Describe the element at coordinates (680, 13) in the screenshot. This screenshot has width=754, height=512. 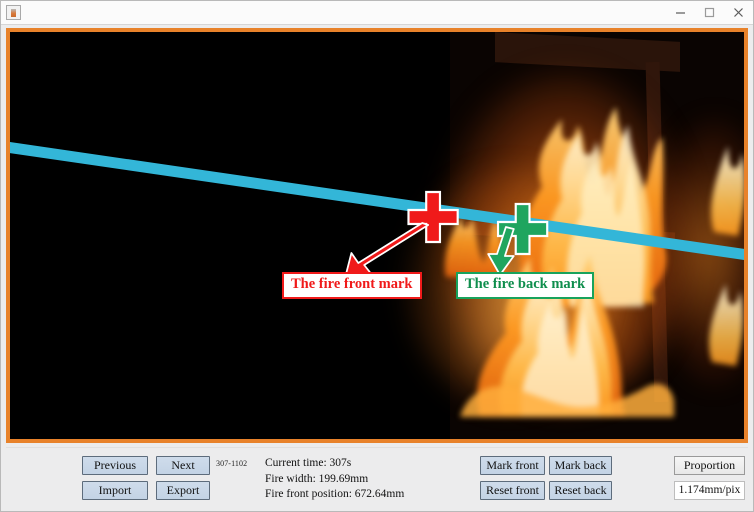
I see `minimize-icon` at that location.